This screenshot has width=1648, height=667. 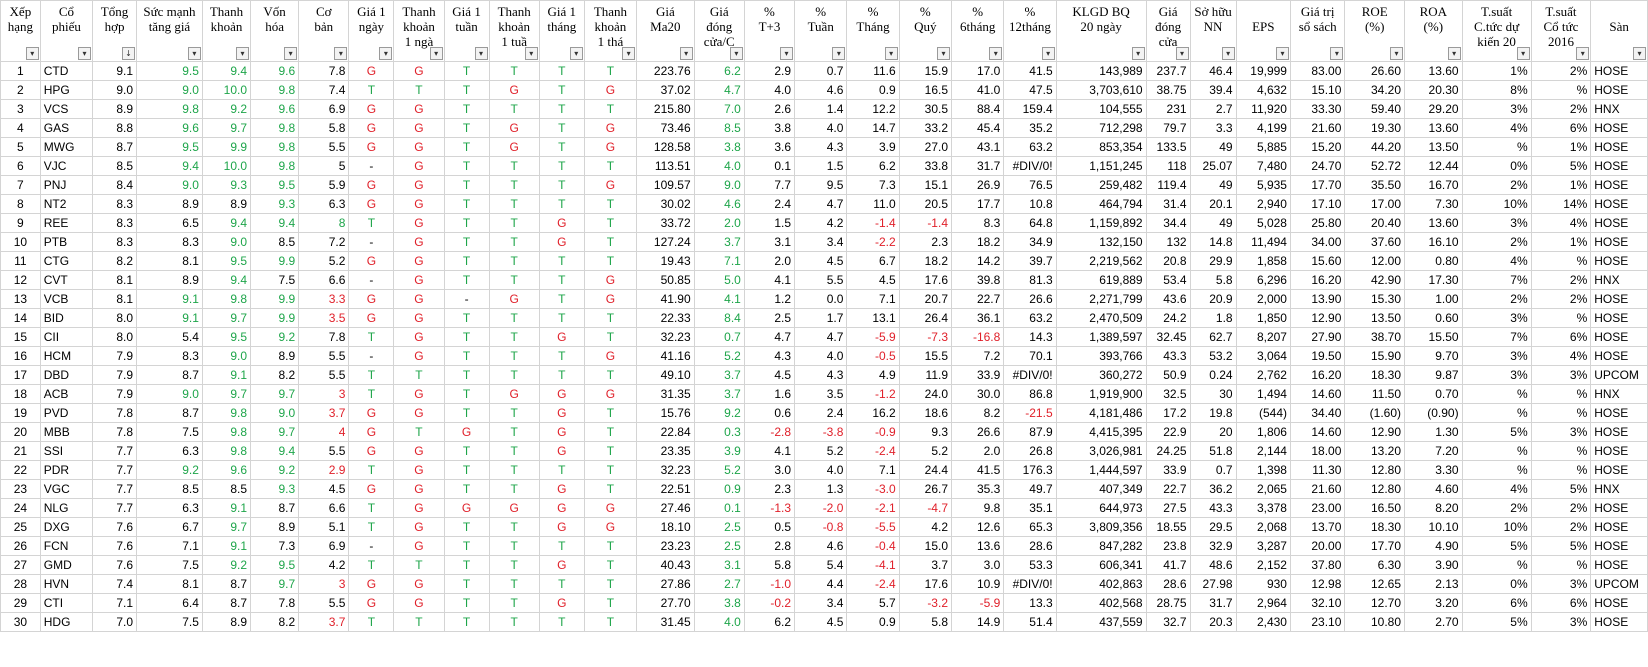 What do you see at coordinates (169, 603) in the screenshot?
I see `cell-price-strength: 6.4` at bounding box center [169, 603].